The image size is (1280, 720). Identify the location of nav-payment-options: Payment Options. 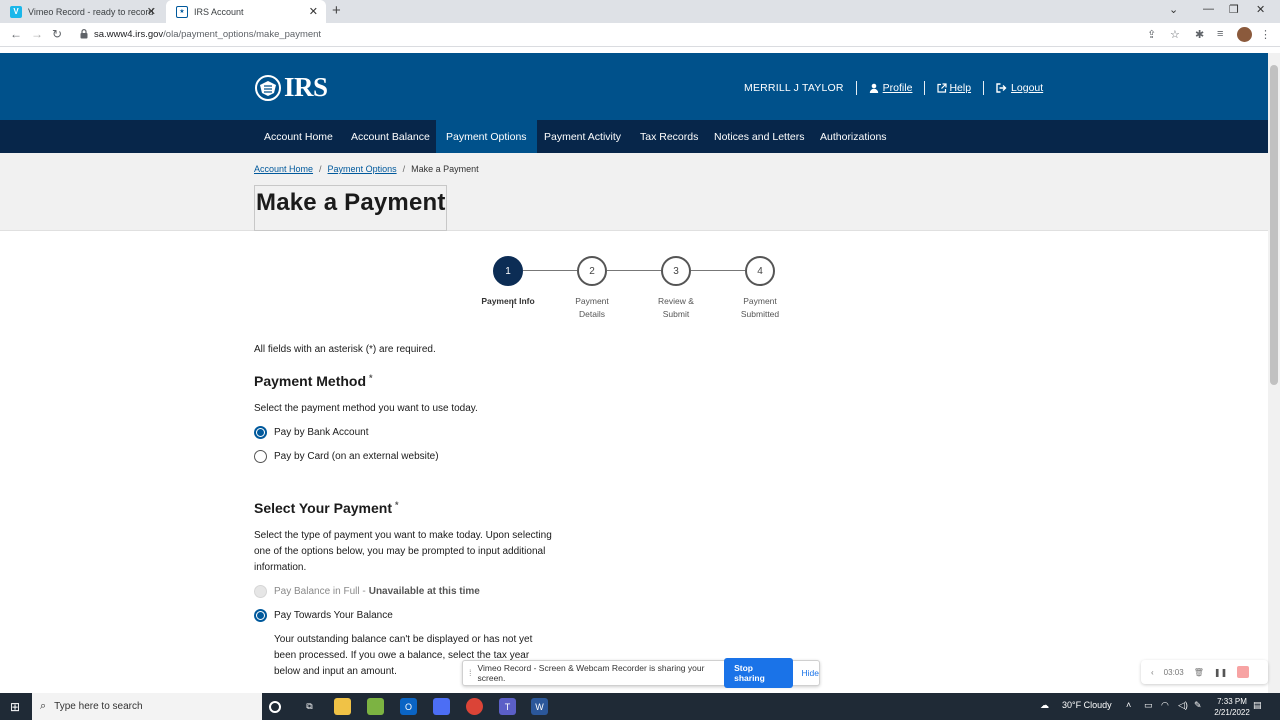
(486, 136).